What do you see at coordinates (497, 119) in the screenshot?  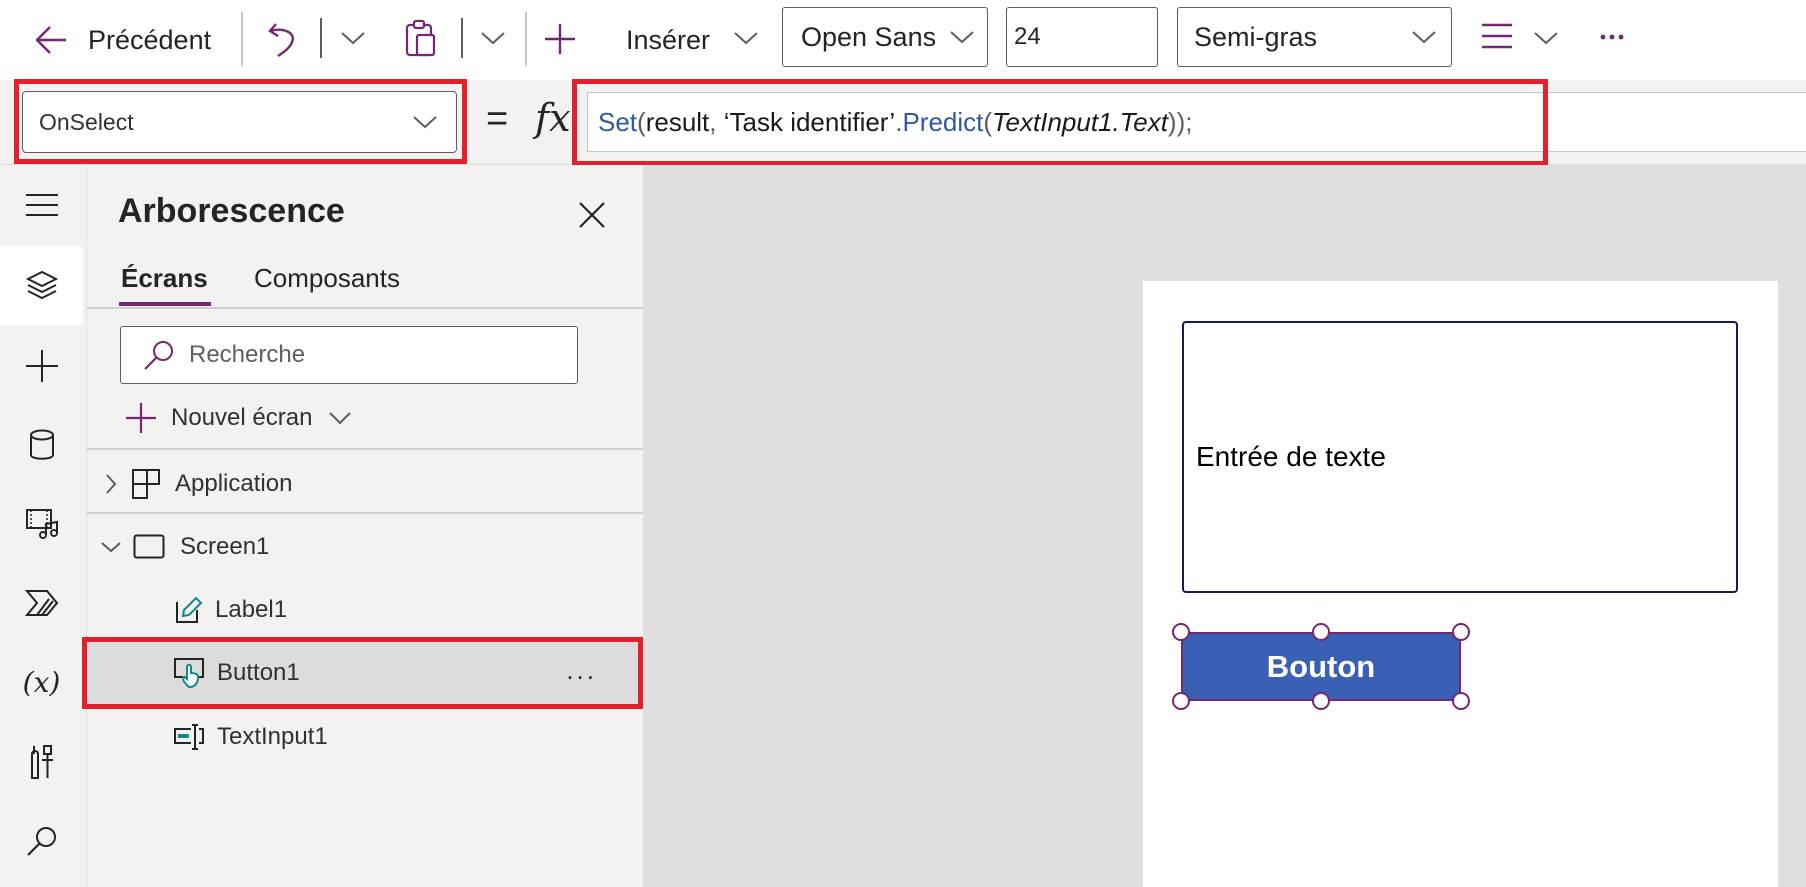 I see `equals-sign: =` at bounding box center [497, 119].